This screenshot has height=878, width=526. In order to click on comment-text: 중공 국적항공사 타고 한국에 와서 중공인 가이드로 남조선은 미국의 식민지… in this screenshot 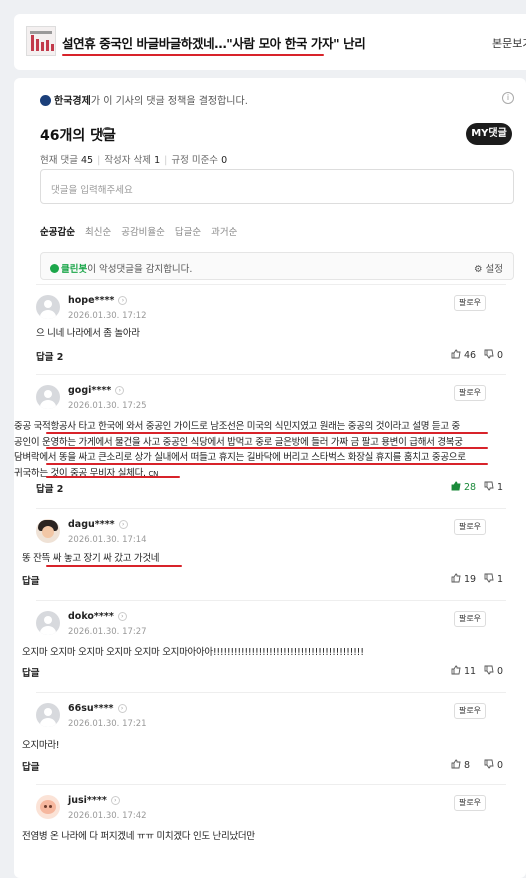, I will do `click(240, 450)`.